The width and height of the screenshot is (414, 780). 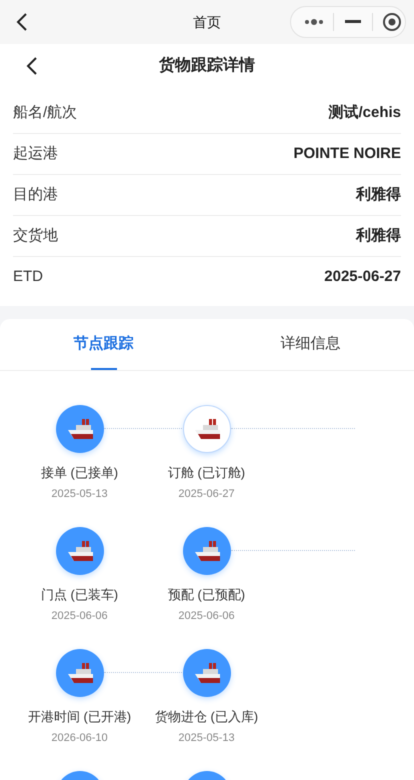 What do you see at coordinates (35, 236) in the screenshot?
I see `info-label: 交货地` at bounding box center [35, 236].